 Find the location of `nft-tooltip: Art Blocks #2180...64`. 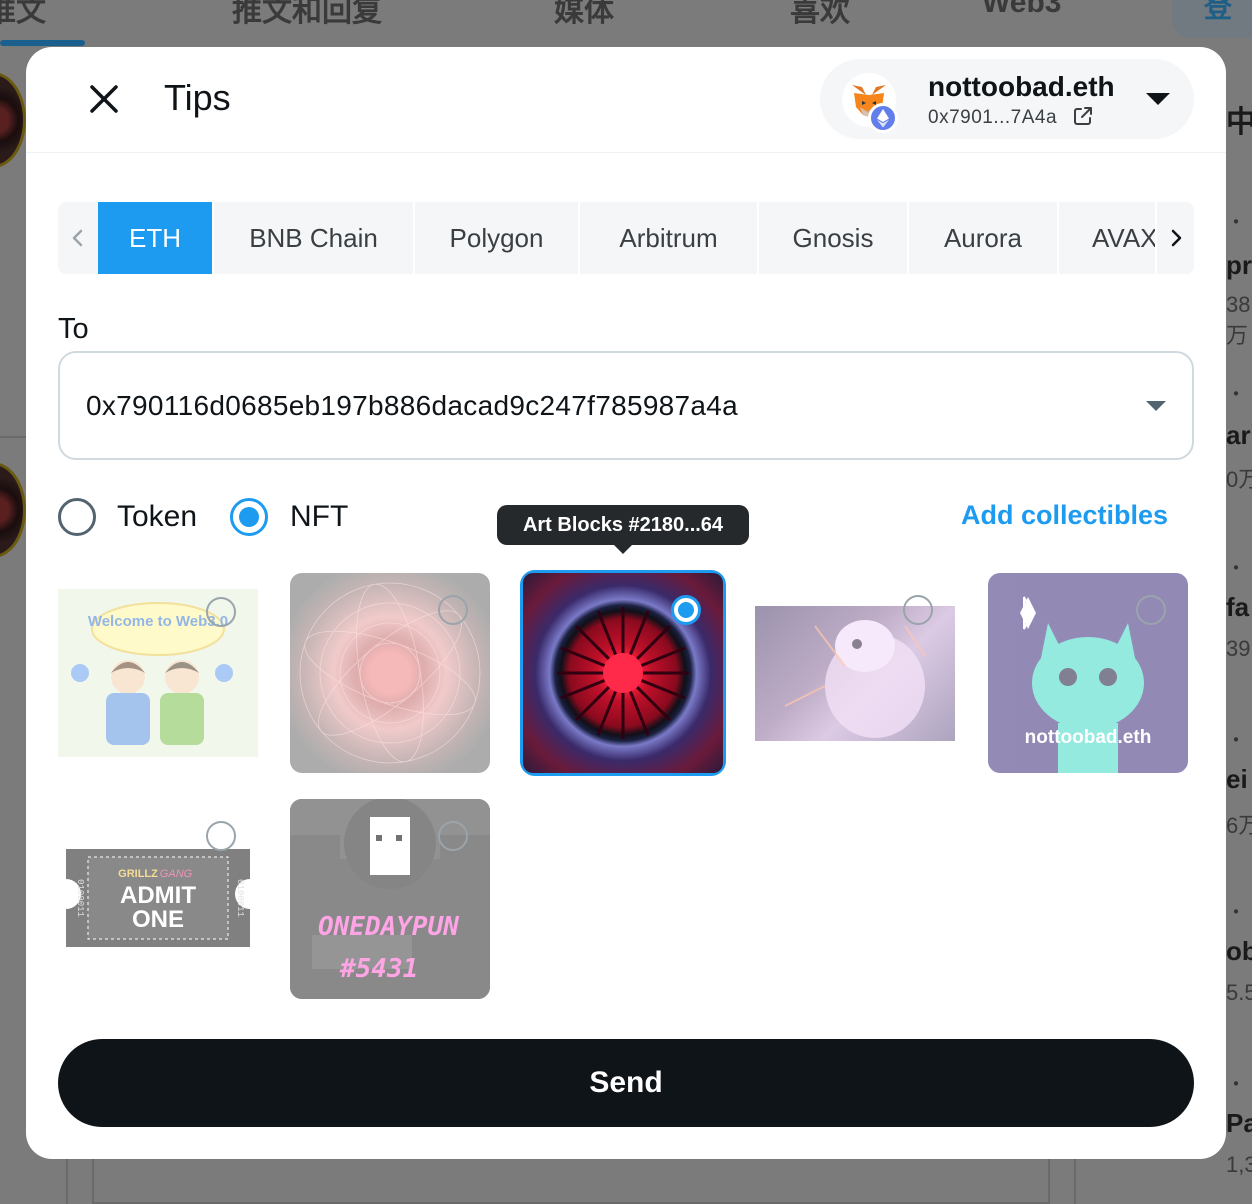

nft-tooltip: Art Blocks #2180...64 is located at coordinates (623, 529).